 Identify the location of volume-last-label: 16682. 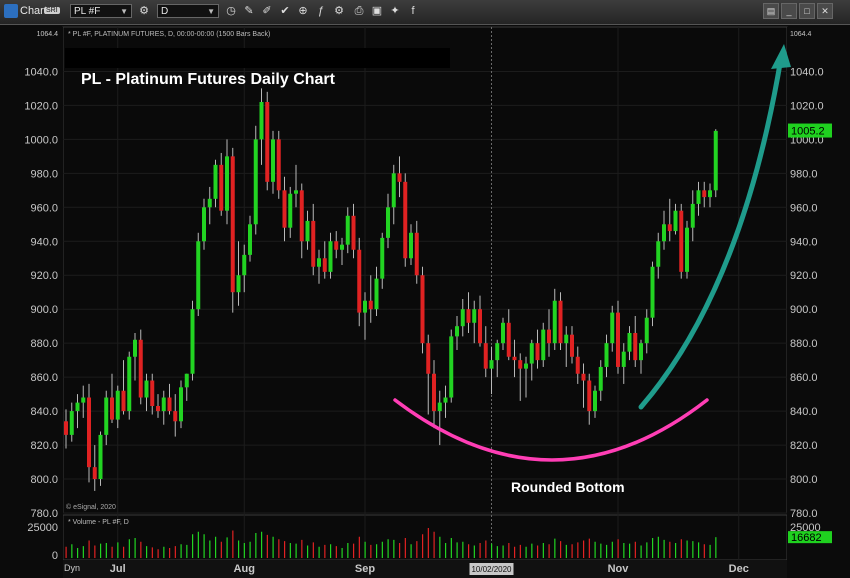
(806, 538).